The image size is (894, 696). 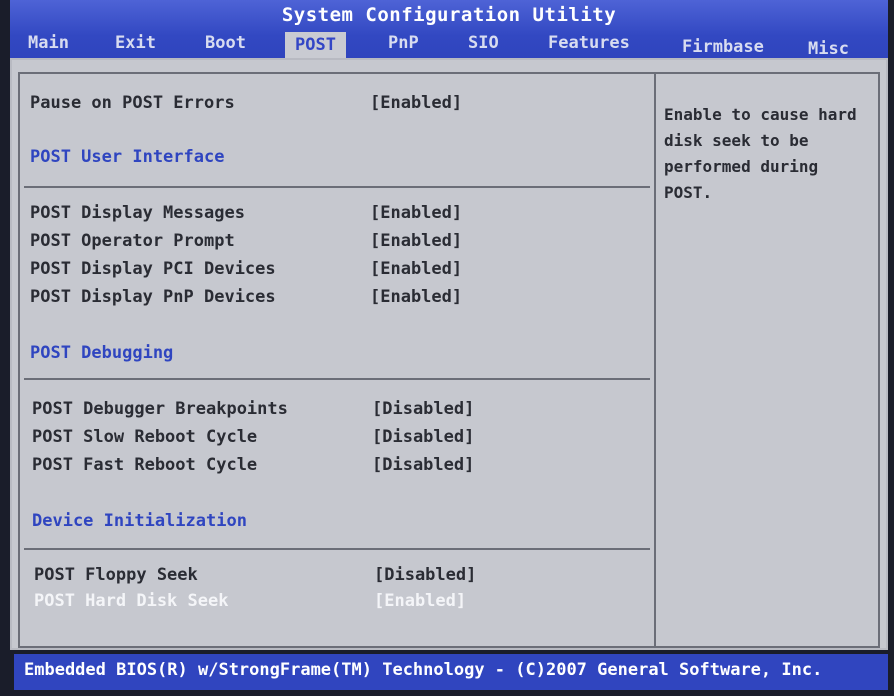 What do you see at coordinates (315, 45) in the screenshot?
I see `tab-post: POST` at bounding box center [315, 45].